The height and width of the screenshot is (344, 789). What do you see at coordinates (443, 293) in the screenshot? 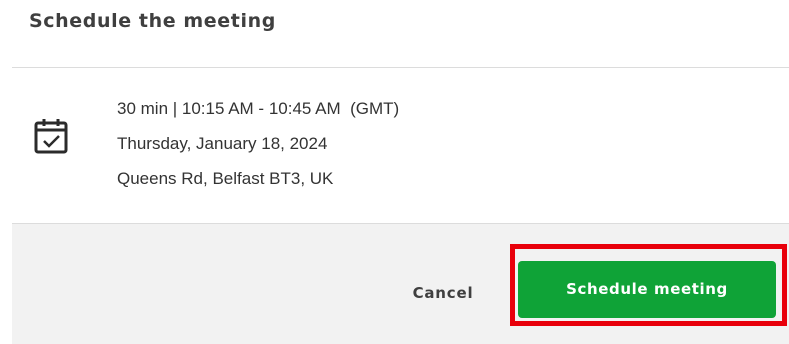
I see `cancel-button: Cancel` at bounding box center [443, 293].